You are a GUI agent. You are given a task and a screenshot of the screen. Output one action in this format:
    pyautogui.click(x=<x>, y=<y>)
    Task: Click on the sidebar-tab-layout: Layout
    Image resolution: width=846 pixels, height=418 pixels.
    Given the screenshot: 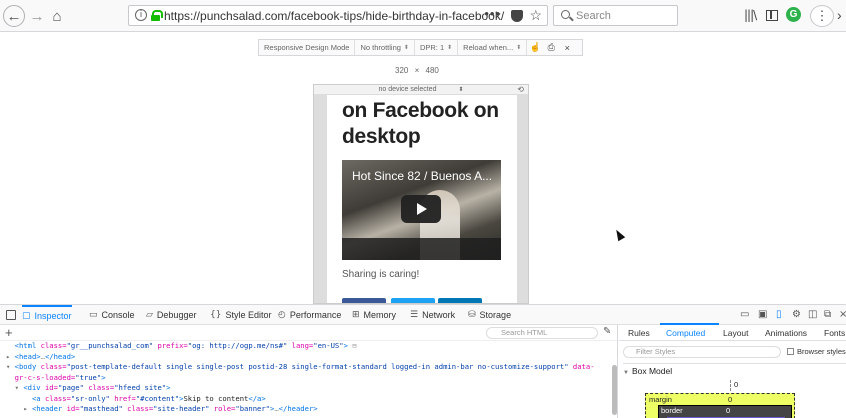 What is the action you would take?
    pyautogui.click(x=736, y=333)
    